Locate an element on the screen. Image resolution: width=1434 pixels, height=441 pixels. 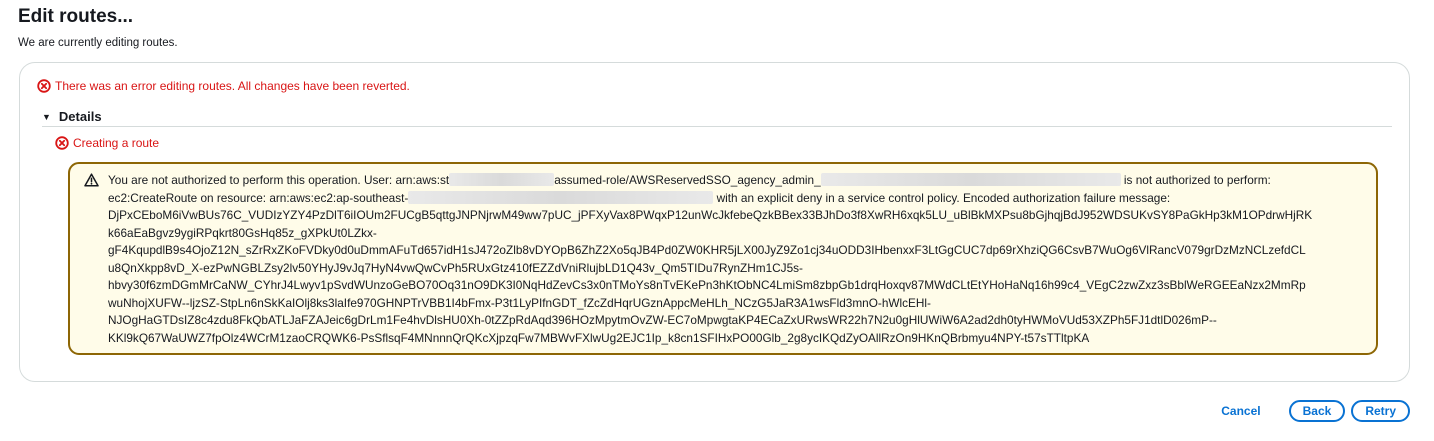
route-error-label: Creating a route is located at coordinates (116, 143).